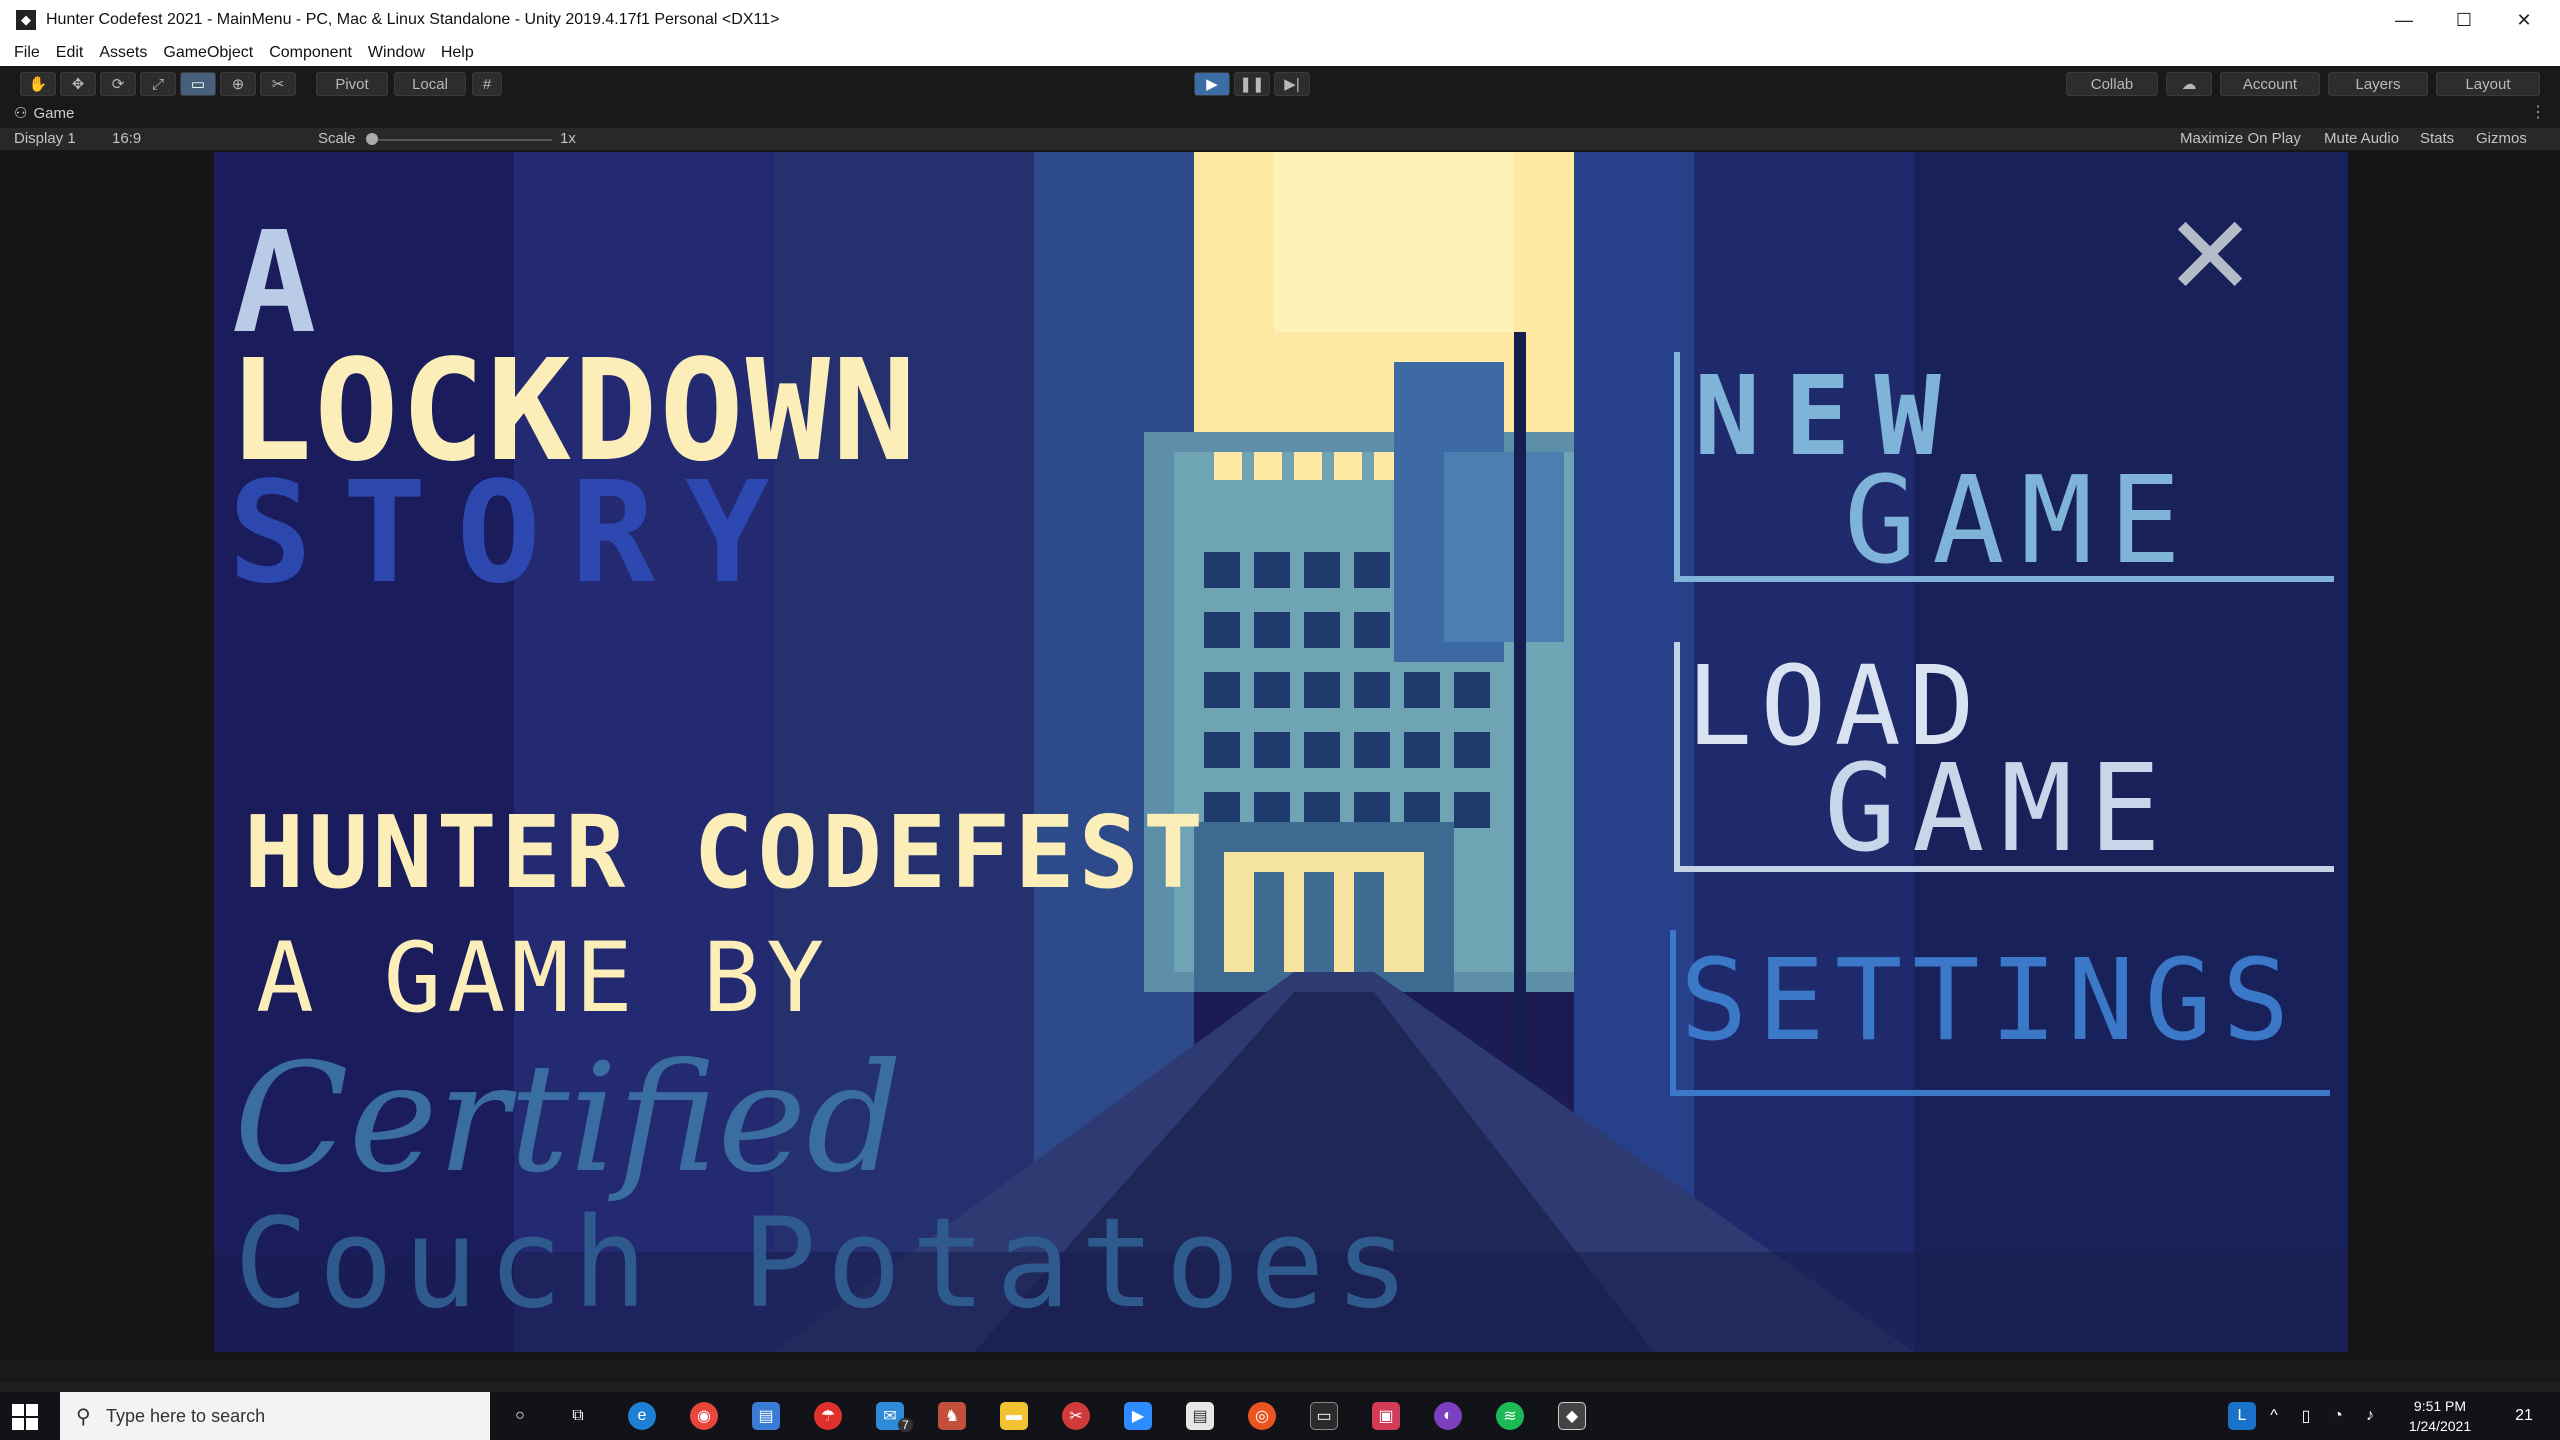  I want to click on rotate-tool-icon: ⟳, so click(118, 84).